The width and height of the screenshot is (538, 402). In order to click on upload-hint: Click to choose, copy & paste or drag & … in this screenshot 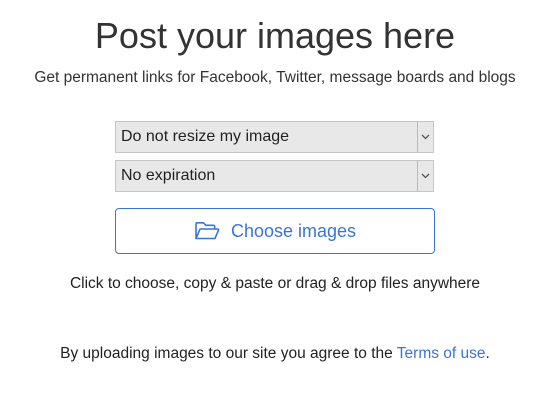, I will do `click(275, 283)`.